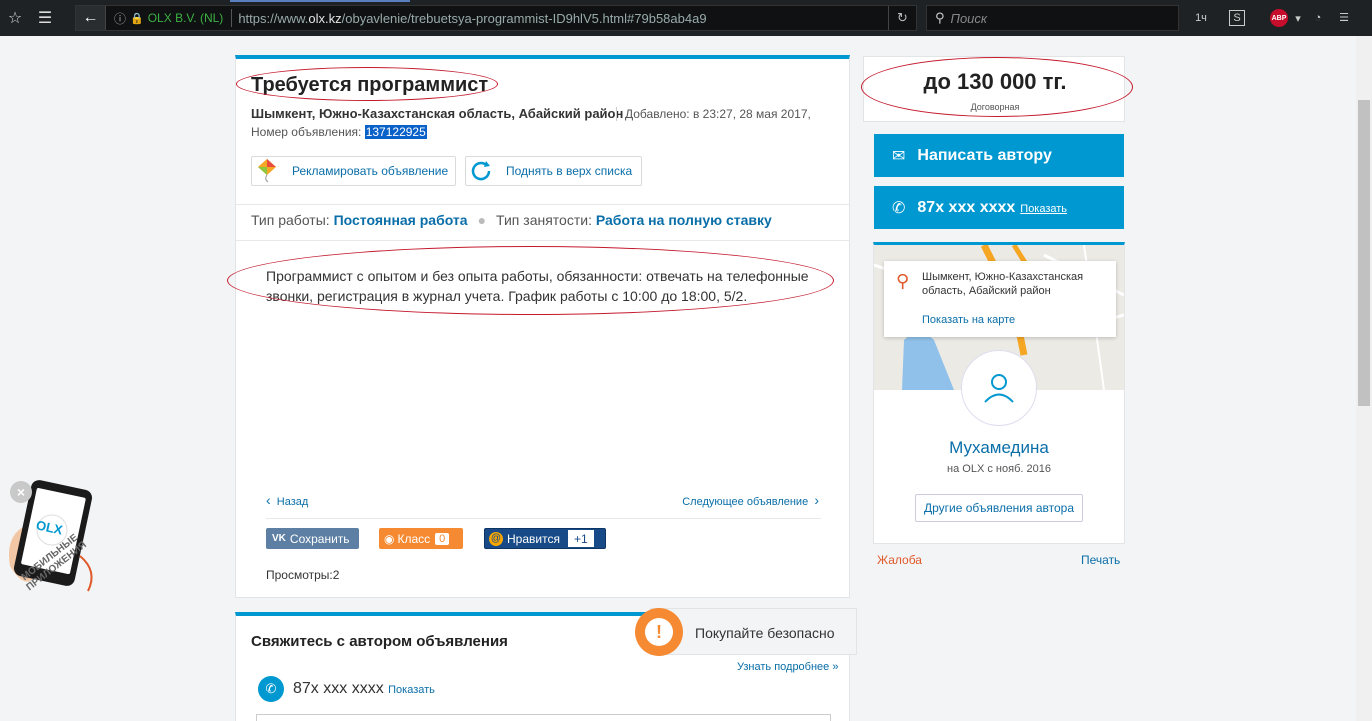 The width and height of the screenshot is (1372, 721). Describe the element at coordinates (1052, 18) in the screenshot. I see `search-input: ⚲ Поиск` at that location.